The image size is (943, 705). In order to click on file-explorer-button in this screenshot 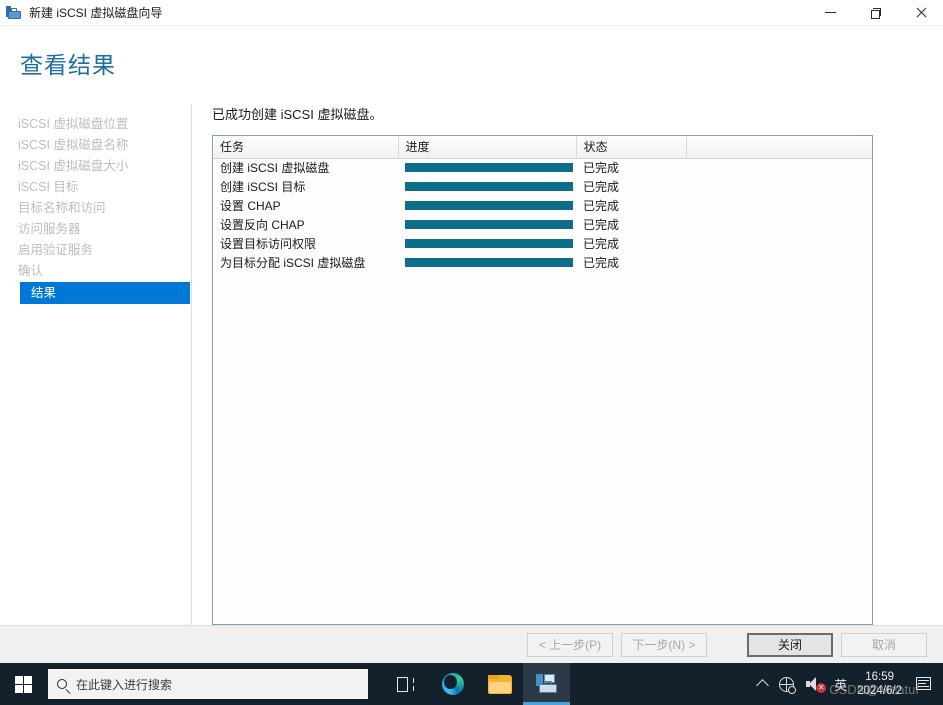, I will do `click(499, 684)`.